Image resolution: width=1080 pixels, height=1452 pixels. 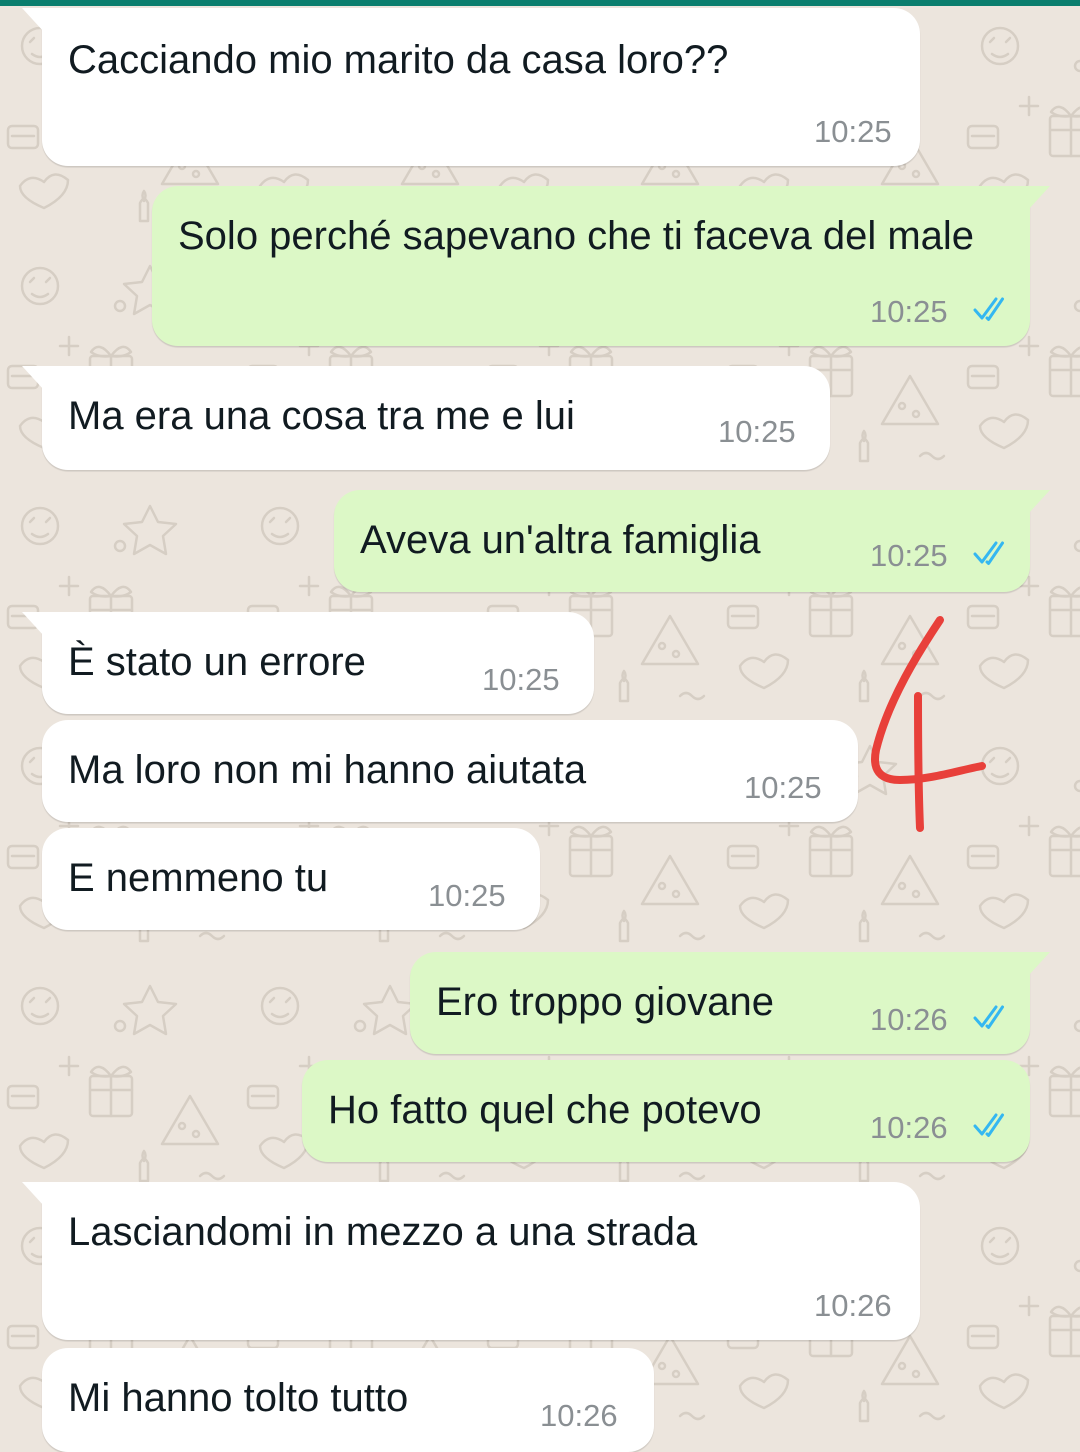 I want to click on message-text: Ero troppo giovane, so click(x=605, y=1002).